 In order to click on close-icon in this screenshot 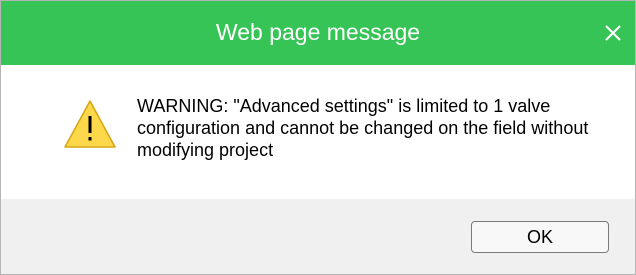, I will do `click(613, 33)`.